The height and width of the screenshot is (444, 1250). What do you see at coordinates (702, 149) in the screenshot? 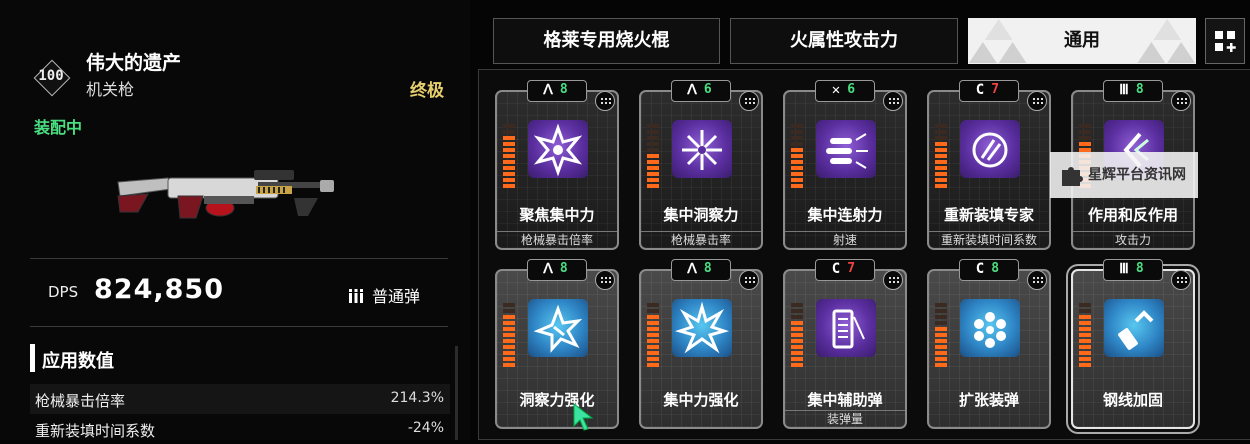
I see `shatter-burst-icon` at bounding box center [702, 149].